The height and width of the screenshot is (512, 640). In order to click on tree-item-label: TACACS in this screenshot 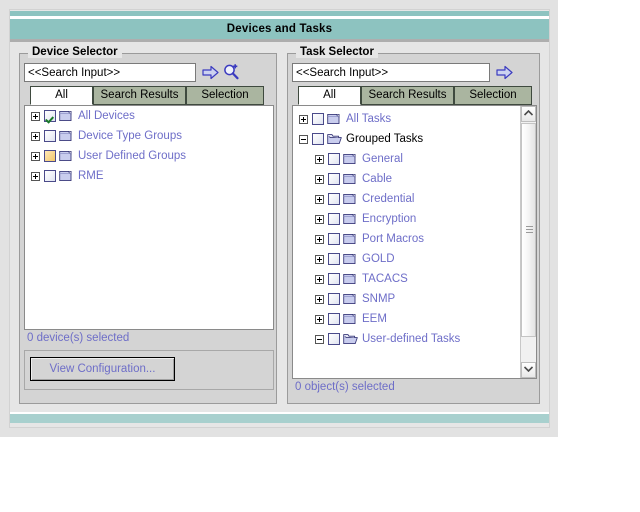, I will do `click(385, 279)`.